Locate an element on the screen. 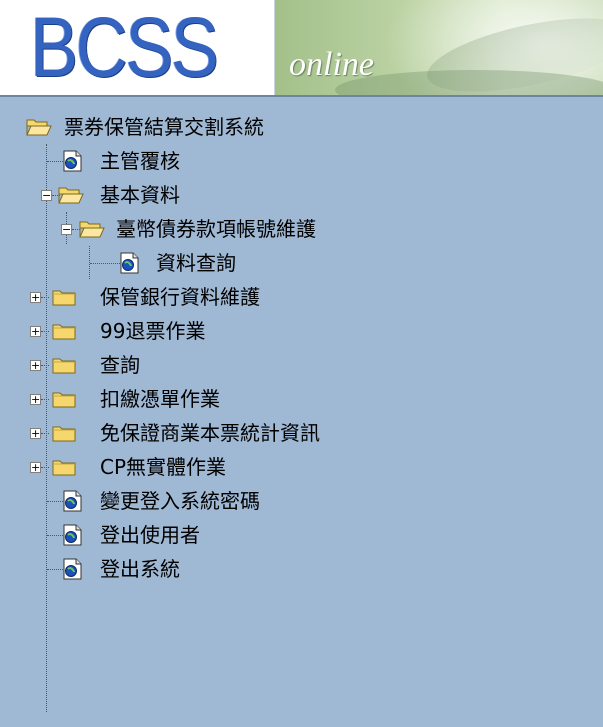 The width and height of the screenshot is (603, 727). tree-item-label: 查詢 is located at coordinates (120, 365).